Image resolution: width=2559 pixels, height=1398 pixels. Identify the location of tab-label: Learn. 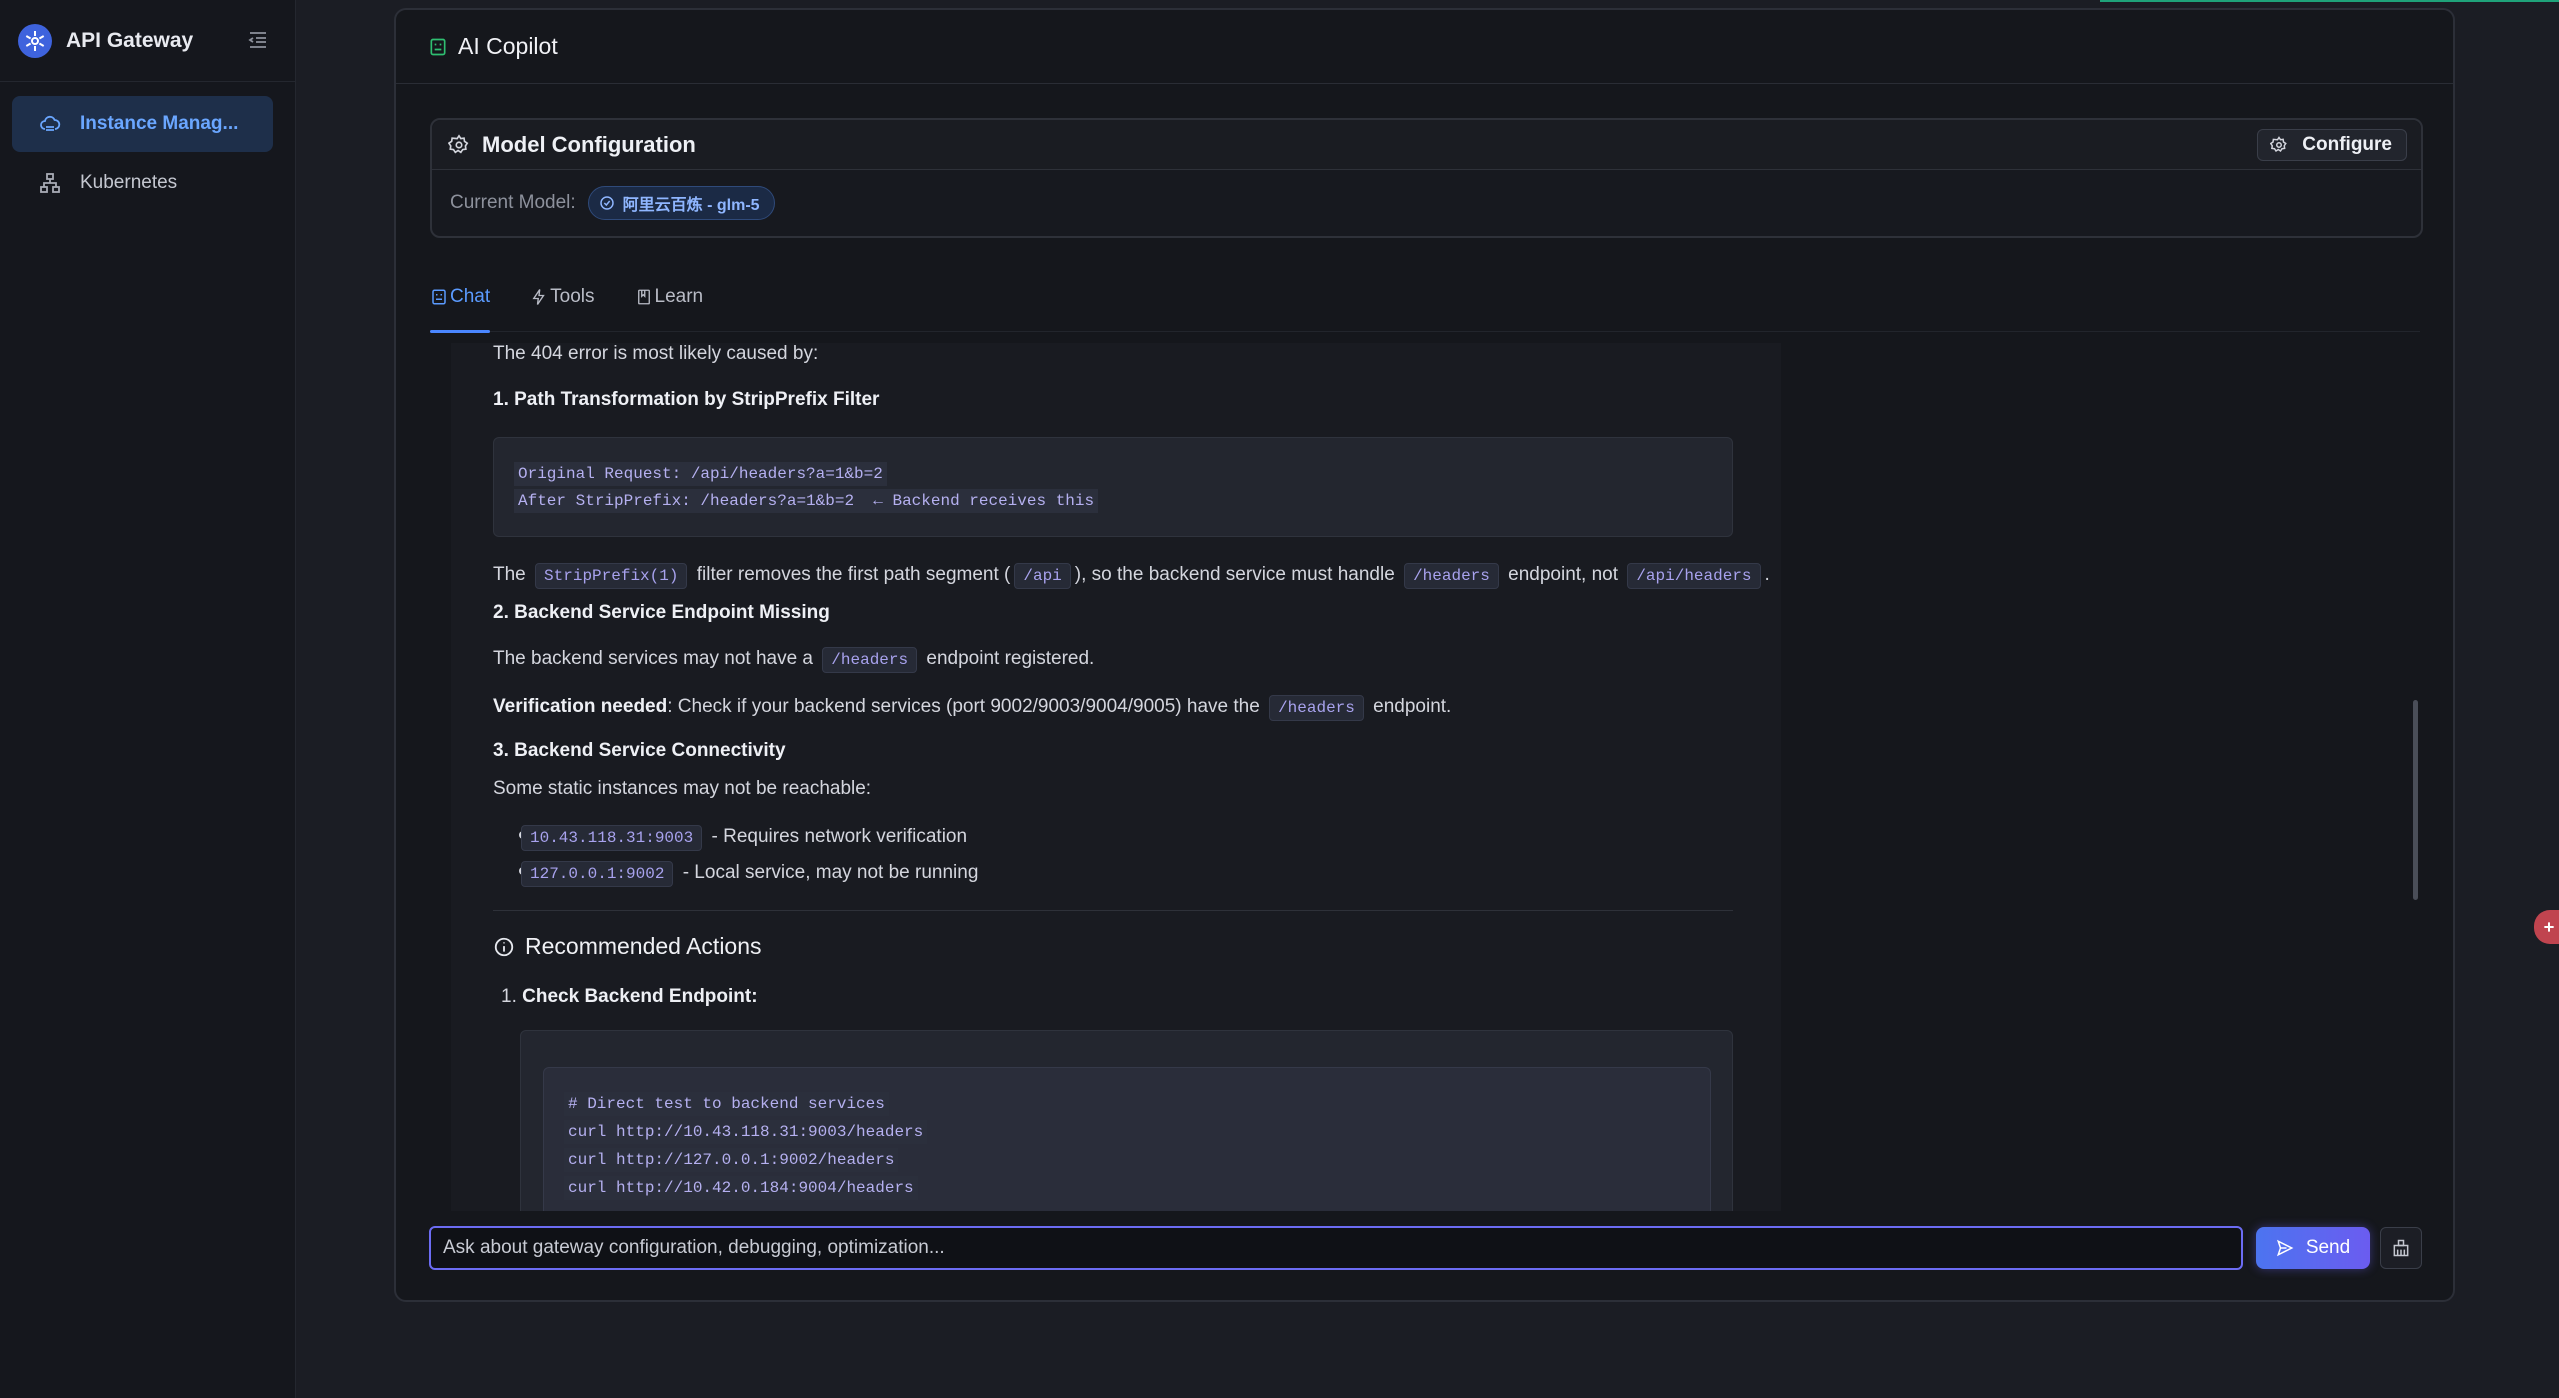
(679, 296).